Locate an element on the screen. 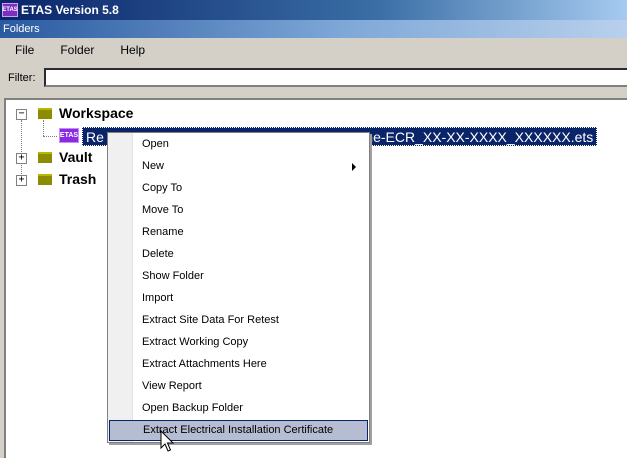 The image size is (627, 458). menu-item-delete: Delete is located at coordinates (238, 254).